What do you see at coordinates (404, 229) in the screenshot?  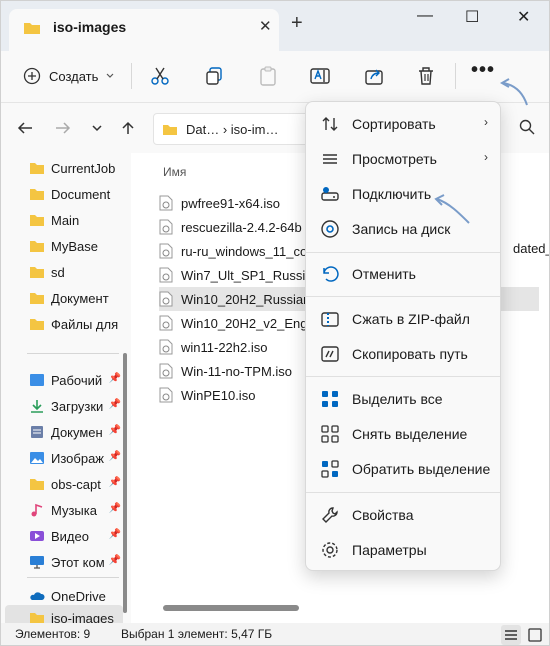 I see `menu-item-burn-to-disc: Запись на диск` at bounding box center [404, 229].